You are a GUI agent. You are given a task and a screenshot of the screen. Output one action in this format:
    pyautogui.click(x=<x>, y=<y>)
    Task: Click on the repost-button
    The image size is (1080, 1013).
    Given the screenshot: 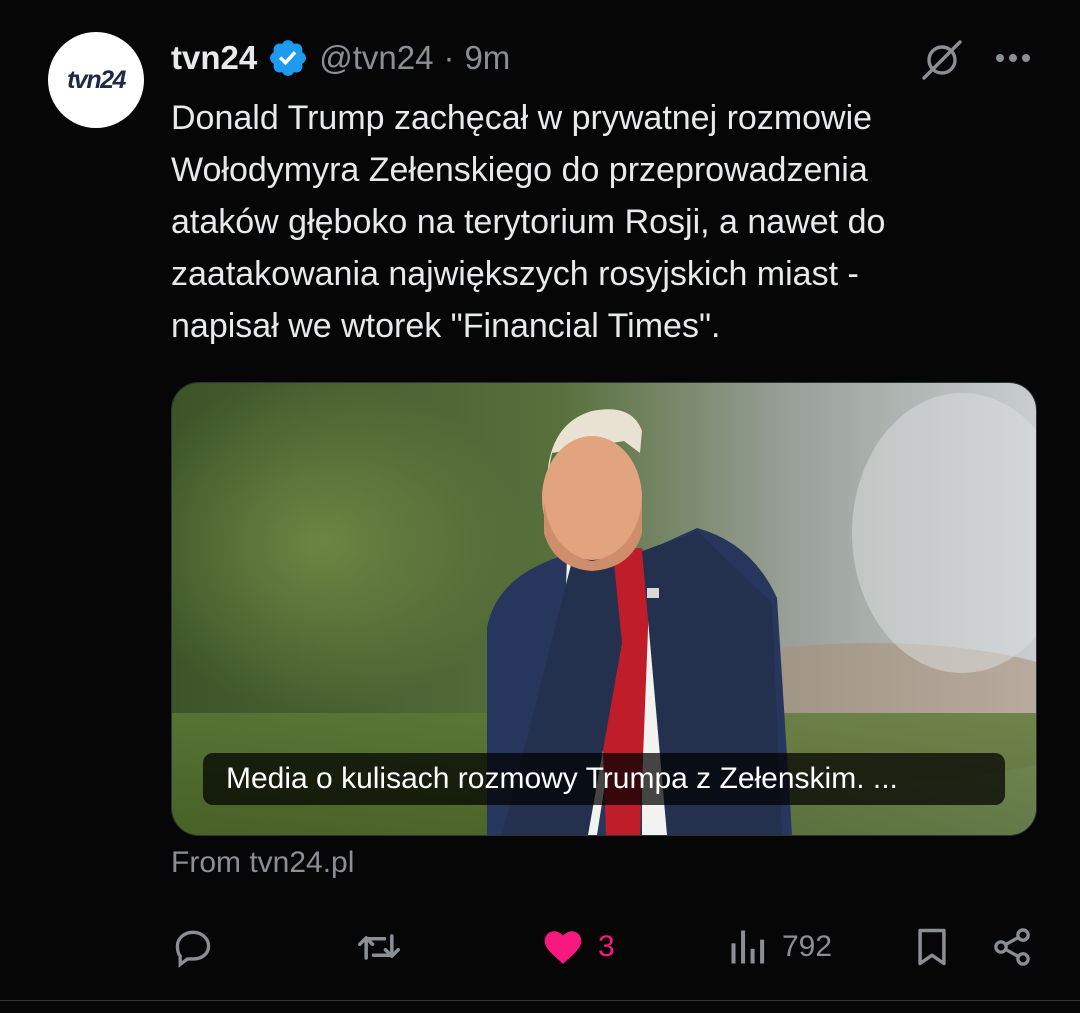 What is the action you would take?
    pyautogui.click(x=385, y=947)
    